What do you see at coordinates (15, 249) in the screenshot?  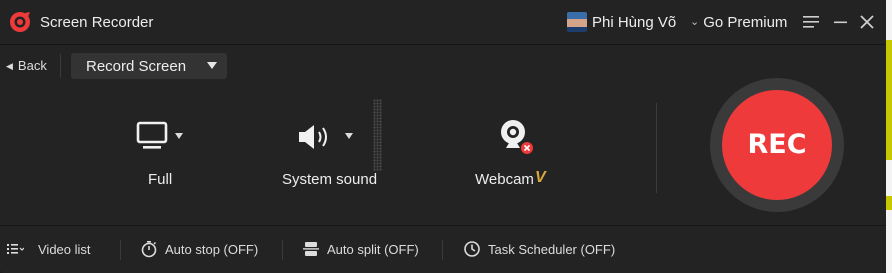 I see `list-icon` at bounding box center [15, 249].